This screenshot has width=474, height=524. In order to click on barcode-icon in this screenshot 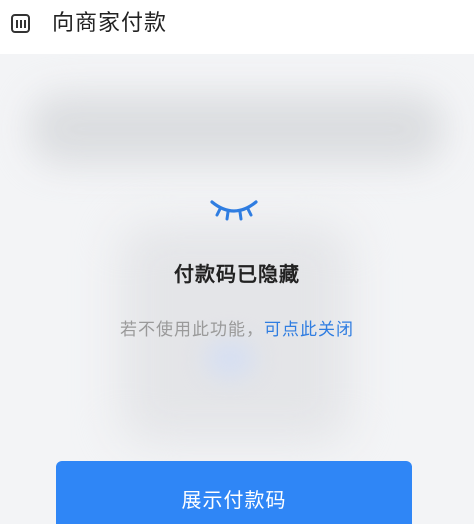, I will do `click(20, 23)`.